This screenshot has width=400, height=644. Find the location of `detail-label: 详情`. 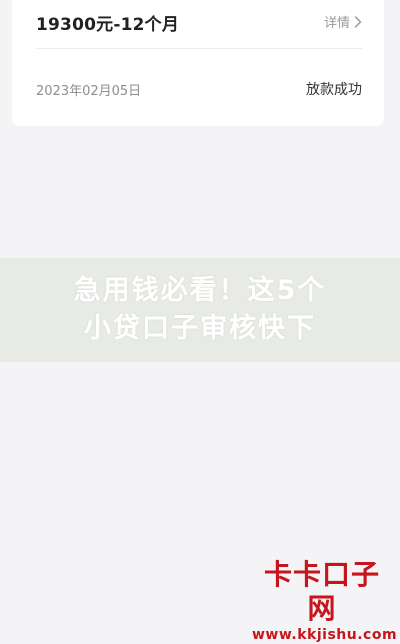

detail-label: 详情 is located at coordinates (336, 23).